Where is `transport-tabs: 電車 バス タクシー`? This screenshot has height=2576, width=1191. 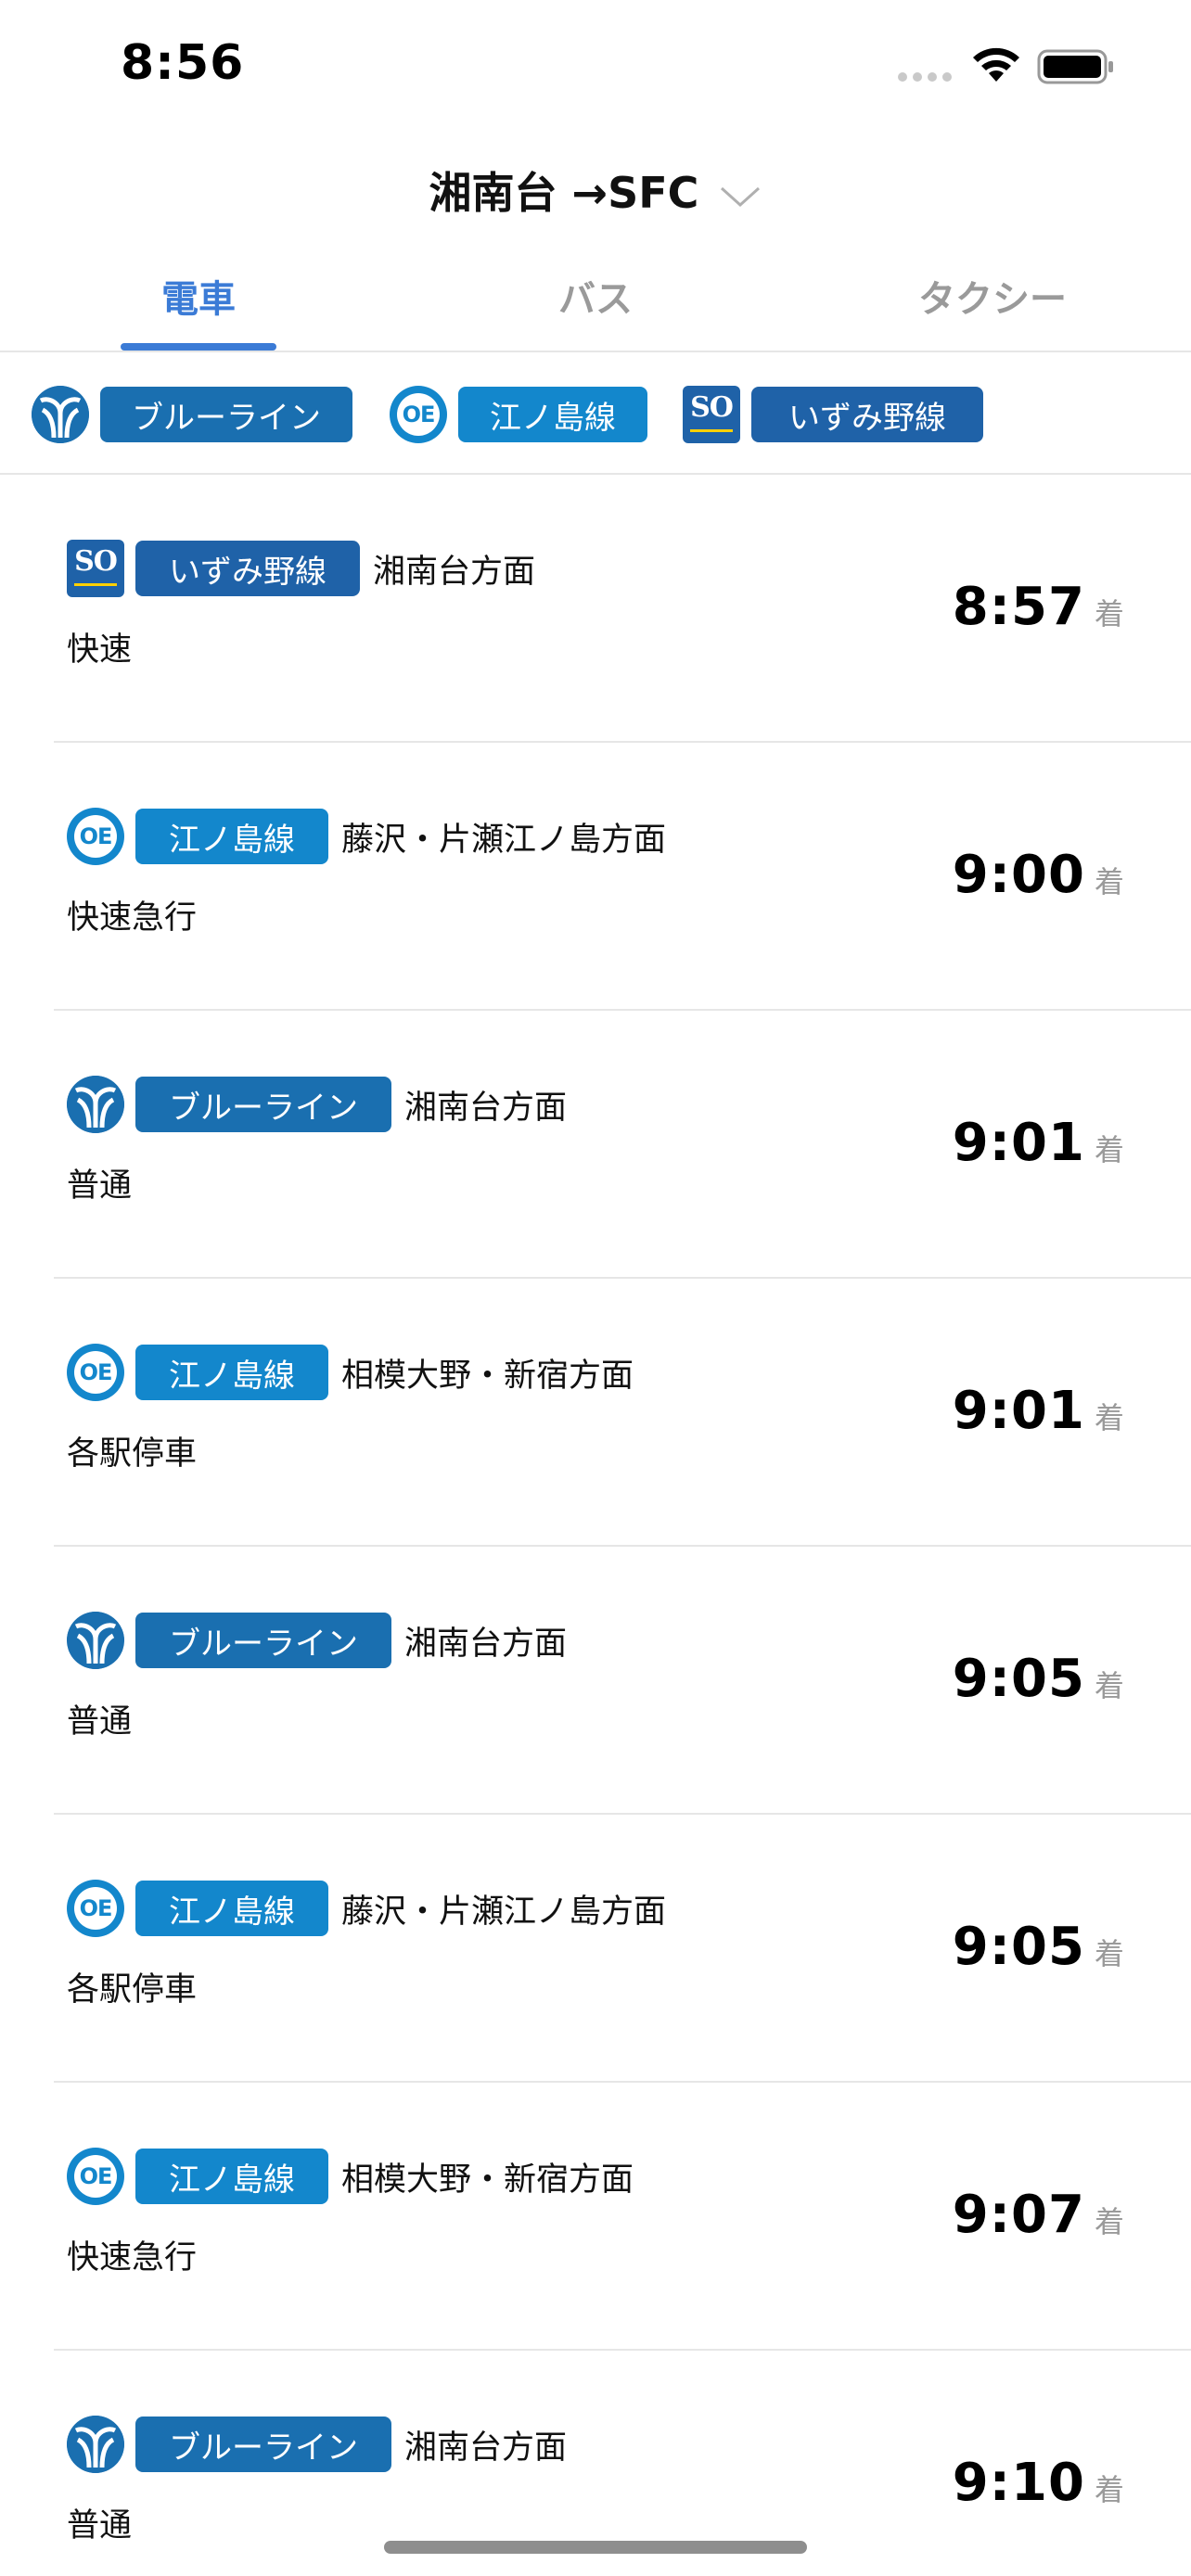
transport-tabs: 電車 バス タクシー is located at coordinates (595, 301).